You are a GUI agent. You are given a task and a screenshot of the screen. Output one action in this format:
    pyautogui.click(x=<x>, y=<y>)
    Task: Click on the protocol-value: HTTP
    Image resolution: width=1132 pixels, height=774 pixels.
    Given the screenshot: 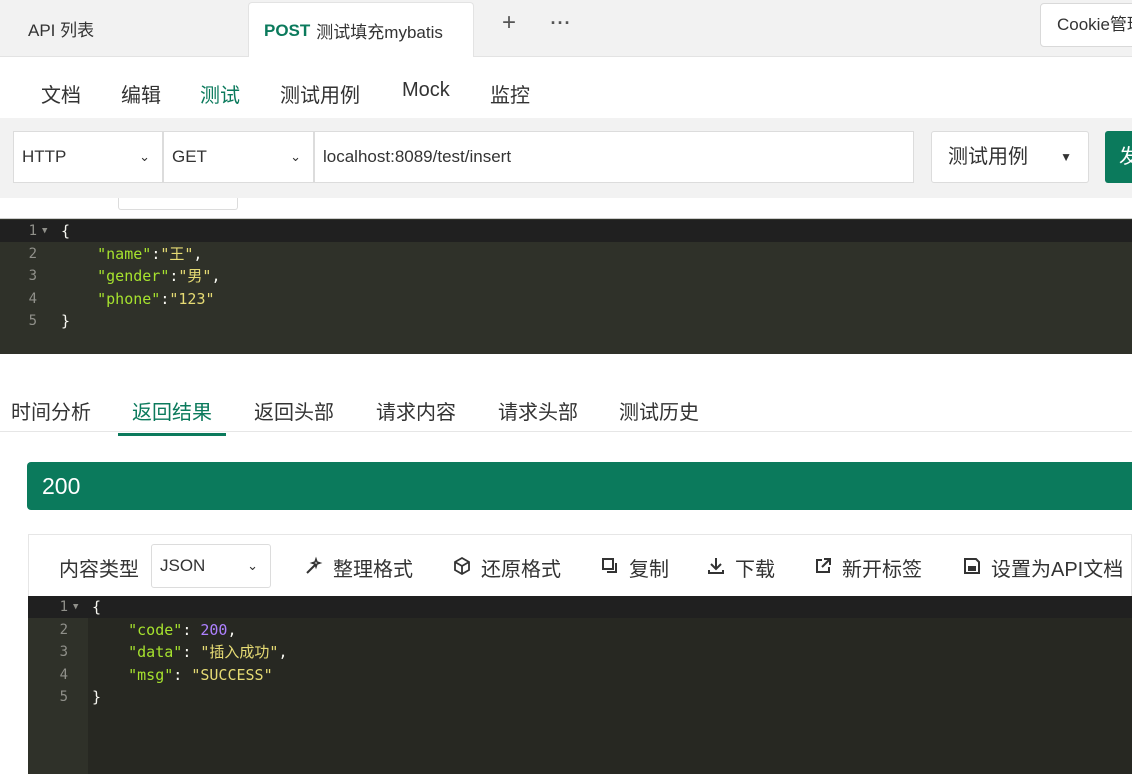 What is the action you would take?
    pyautogui.click(x=44, y=156)
    